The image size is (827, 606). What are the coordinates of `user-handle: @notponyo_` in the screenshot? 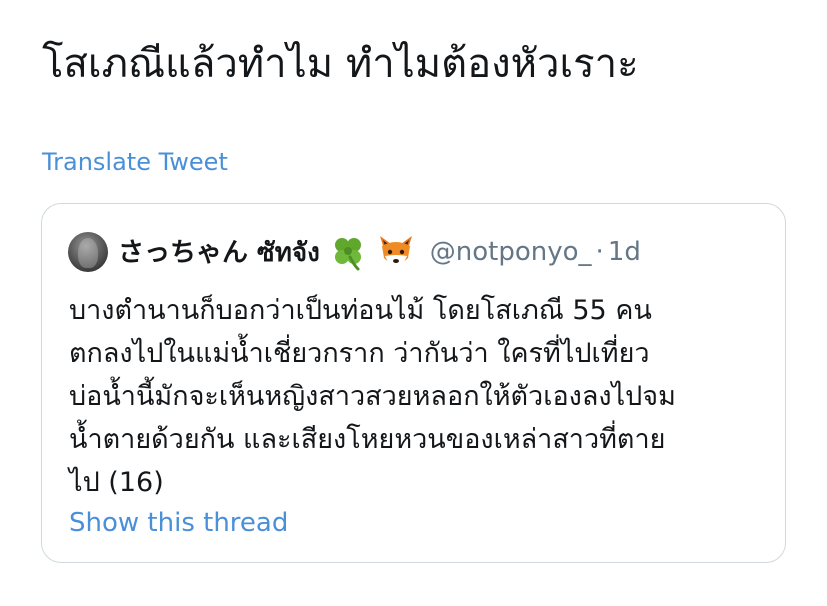 It's located at (511, 252).